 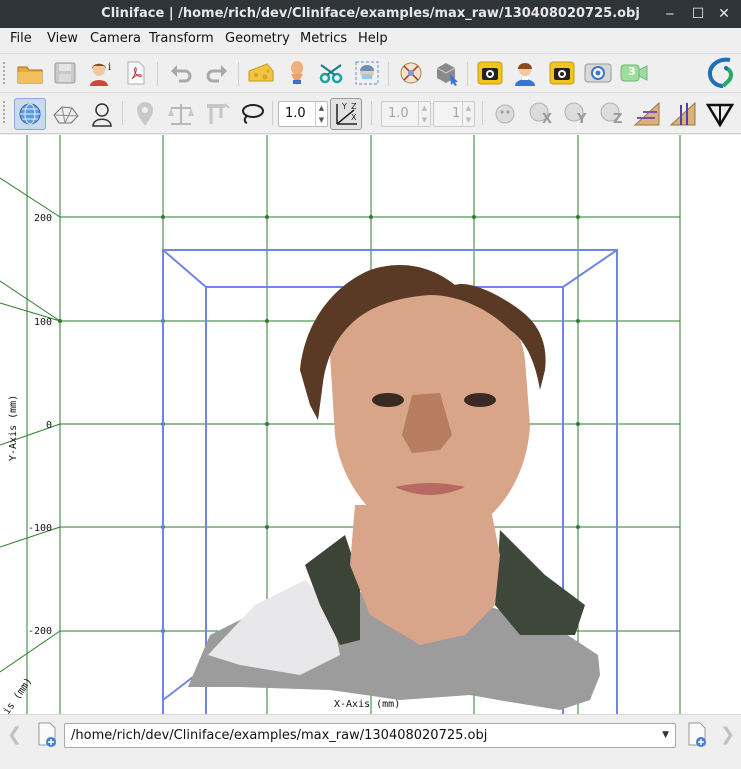 I want to click on y-tick-100: 100, so click(x=43, y=322).